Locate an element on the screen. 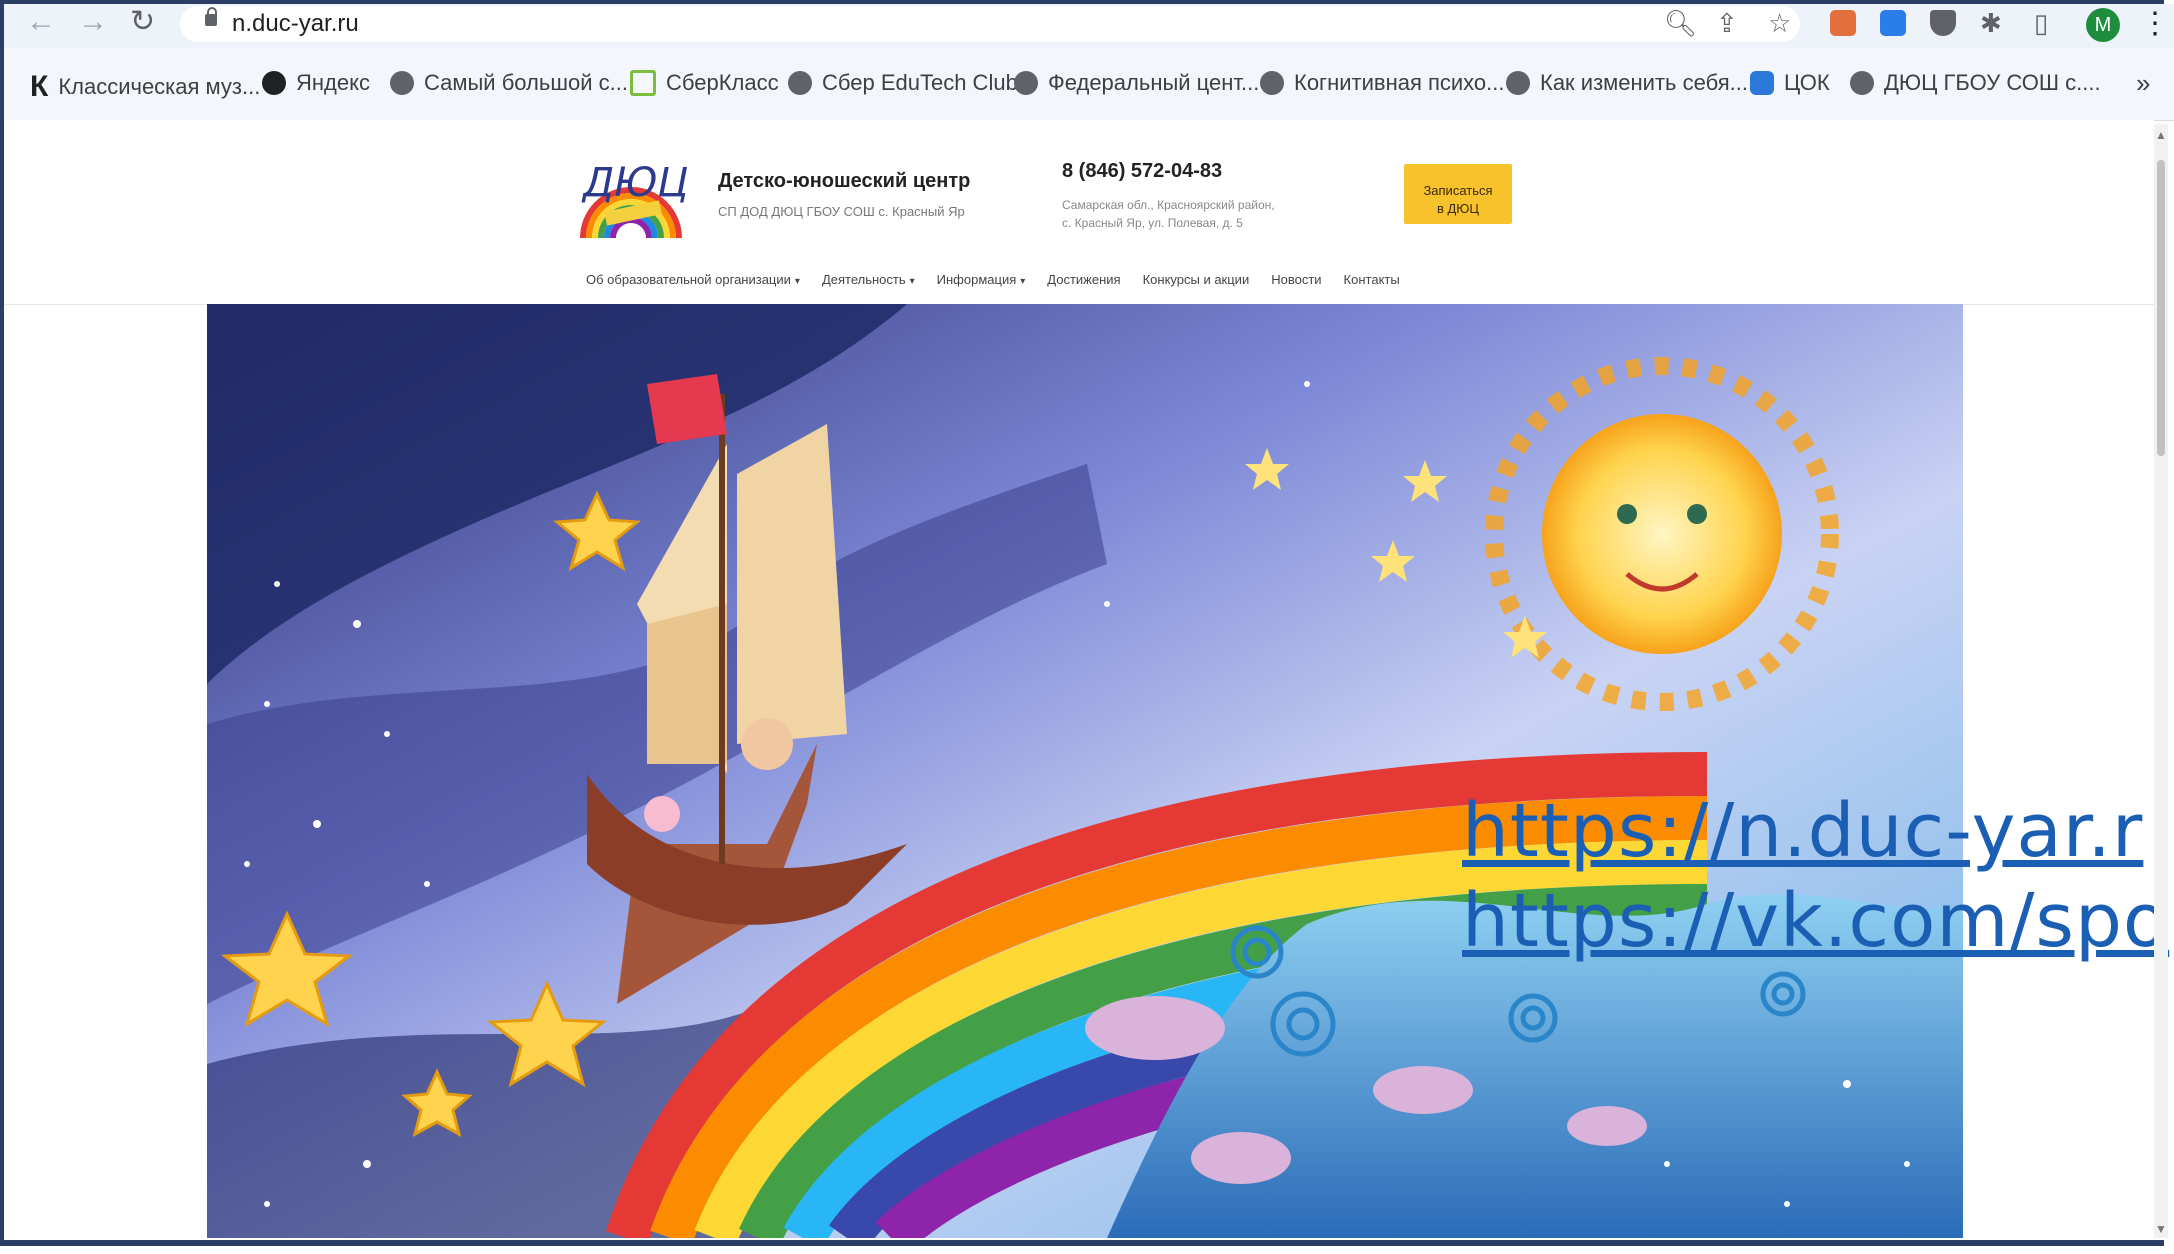 The image size is (2174, 1254). k-icon: К is located at coordinates (39, 86).